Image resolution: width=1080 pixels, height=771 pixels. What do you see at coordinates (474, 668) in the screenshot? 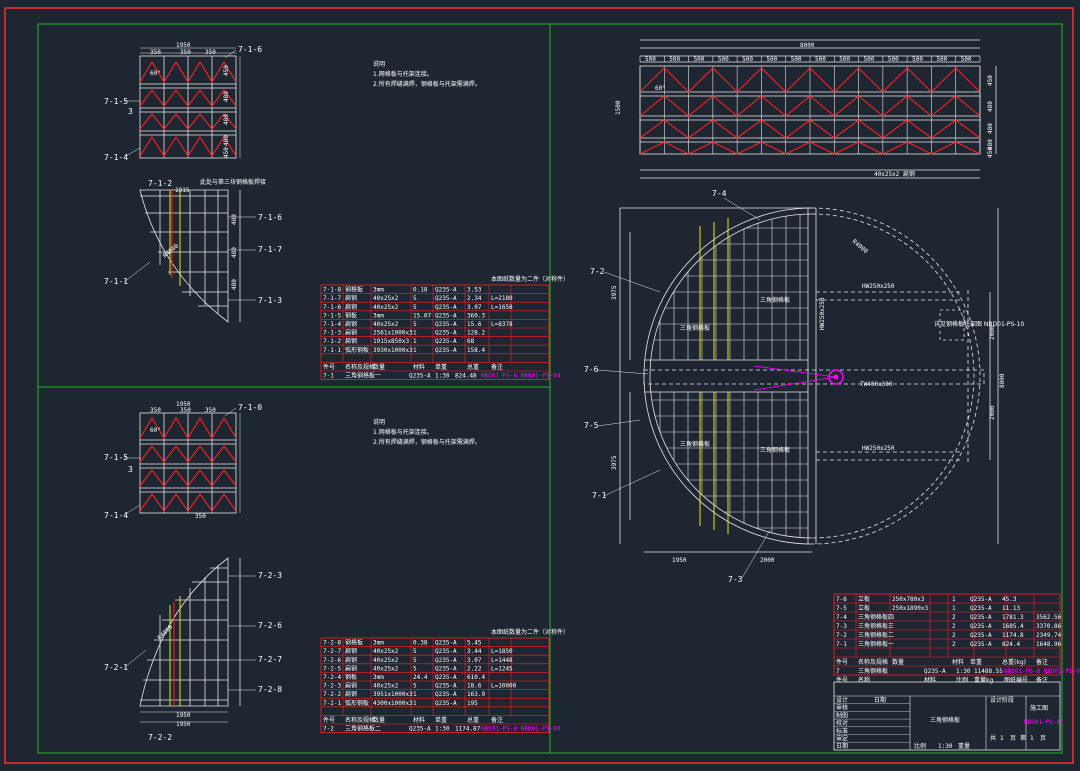
I see `v2-cell: 2.22` at bounding box center [474, 668].